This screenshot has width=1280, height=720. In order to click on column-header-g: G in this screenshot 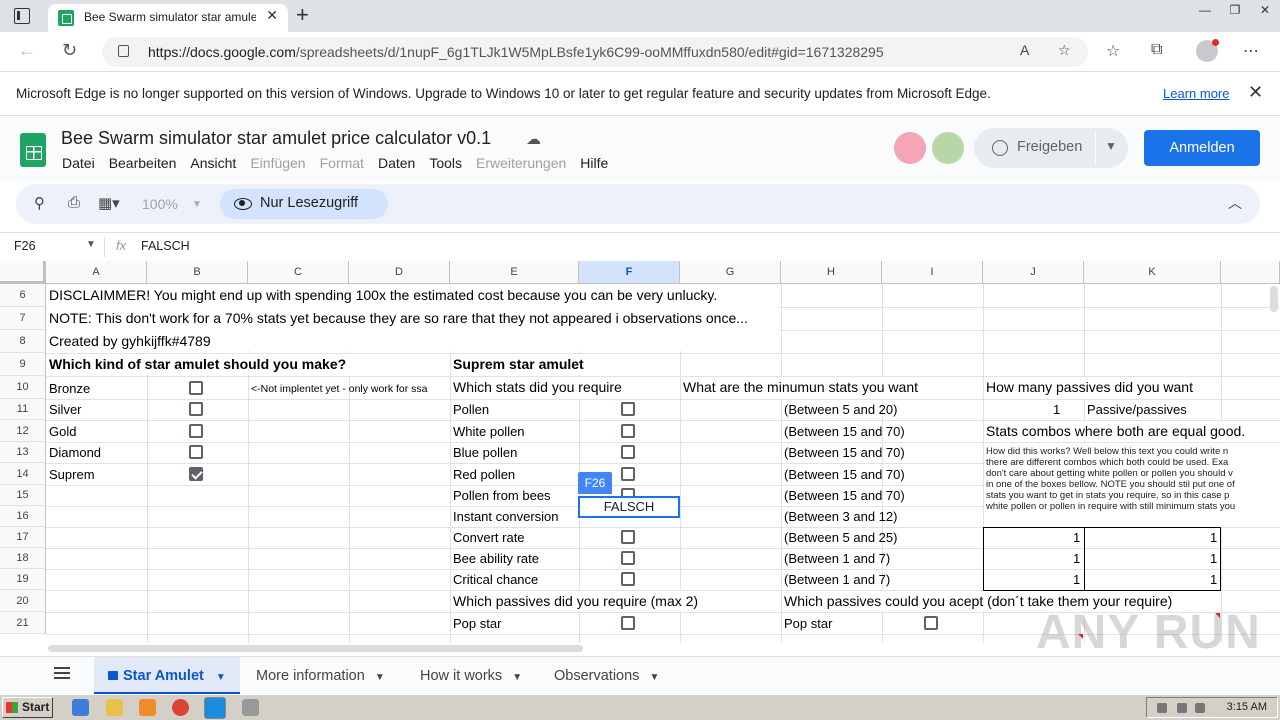, I will do `click(730, 272)`.